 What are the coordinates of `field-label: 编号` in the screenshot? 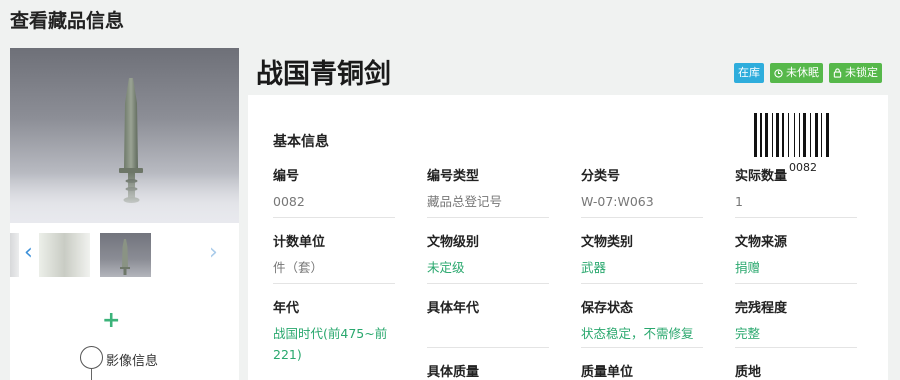 It's located at (286, 176).